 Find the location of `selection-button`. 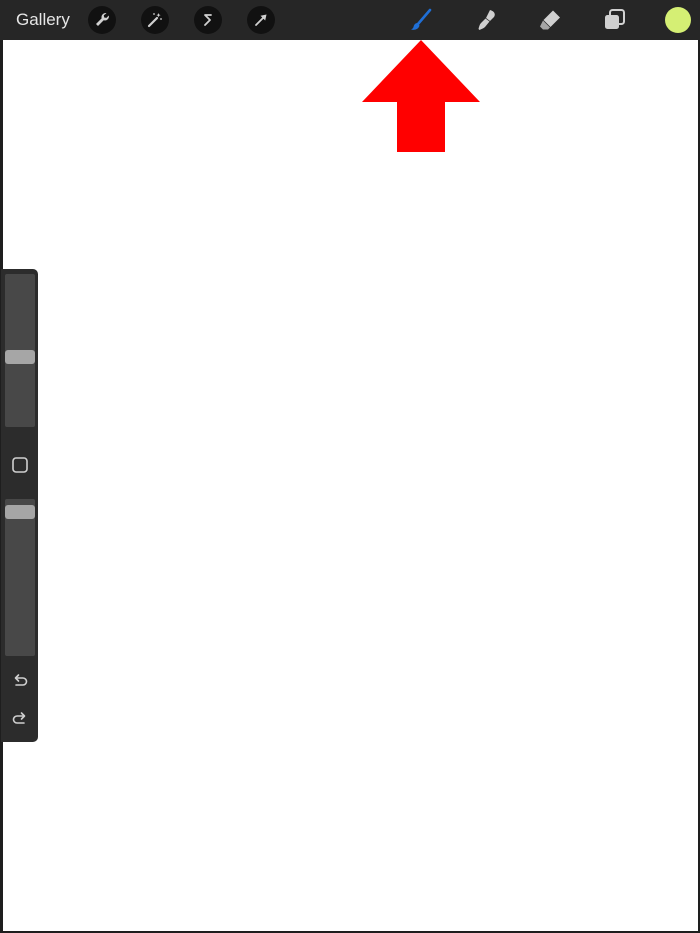

selection-button is located at coordinates (208, 20).